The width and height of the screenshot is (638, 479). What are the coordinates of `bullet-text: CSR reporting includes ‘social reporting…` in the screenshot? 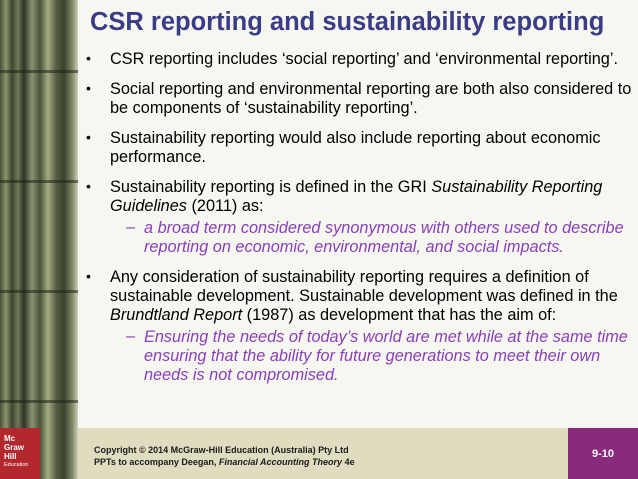 It's located at (364, 59).